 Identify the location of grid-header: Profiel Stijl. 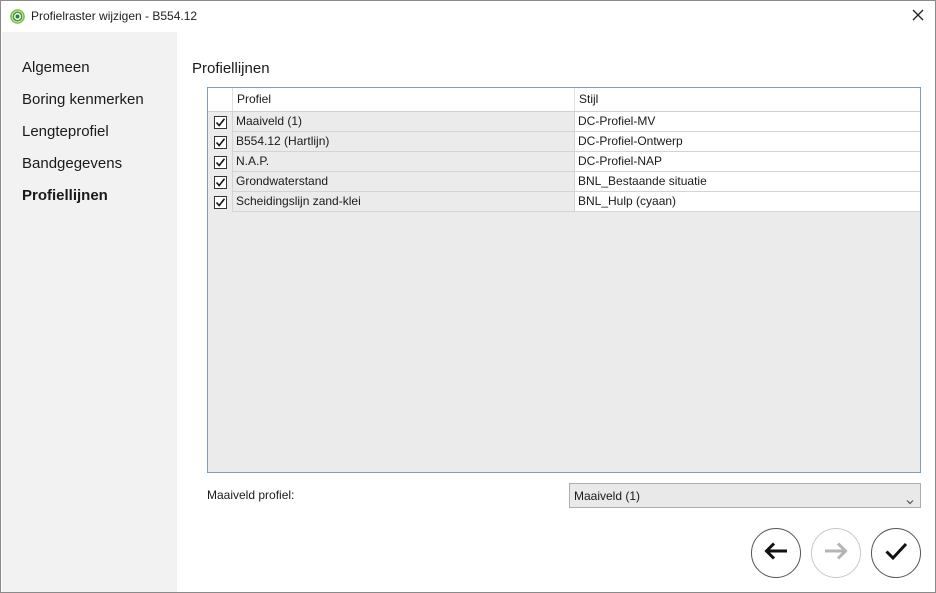
(564, 100).